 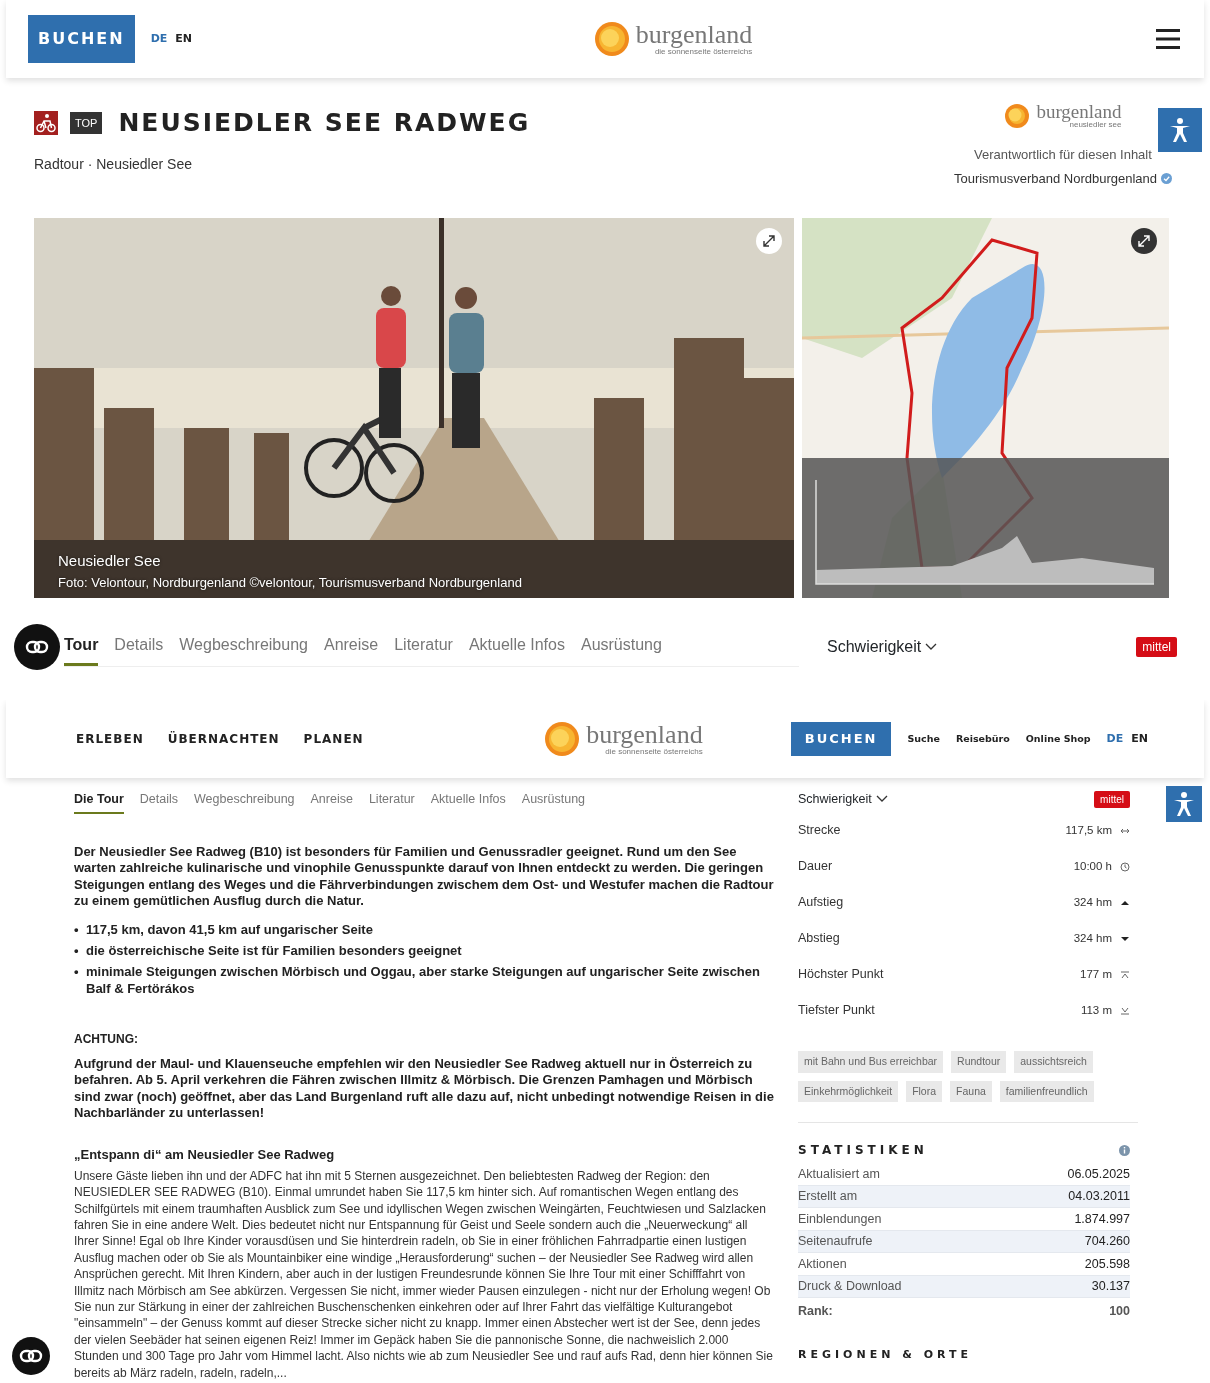 I want to click on chevron-down-icon, so click(x=881, y=799).